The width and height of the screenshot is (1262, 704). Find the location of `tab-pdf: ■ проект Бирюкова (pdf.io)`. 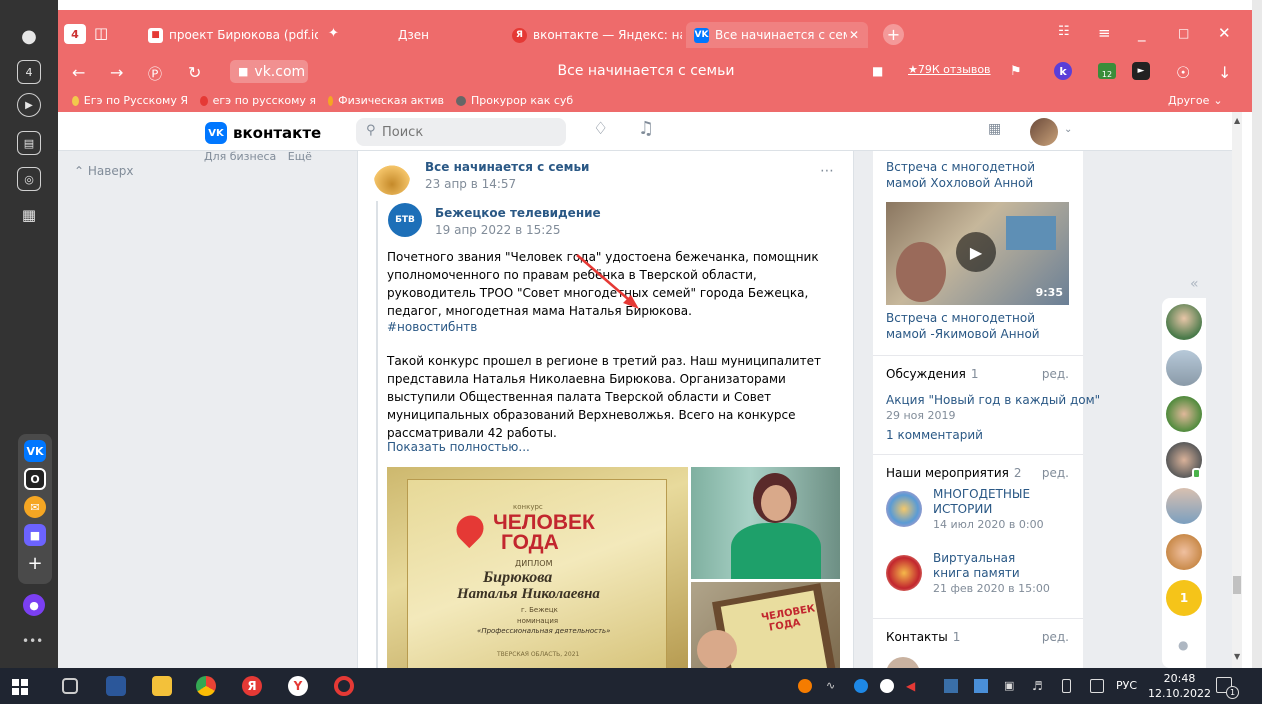

tab-pdf: ■ проект Бирюкова (pdf.io) is located at coordinates (233, 35).